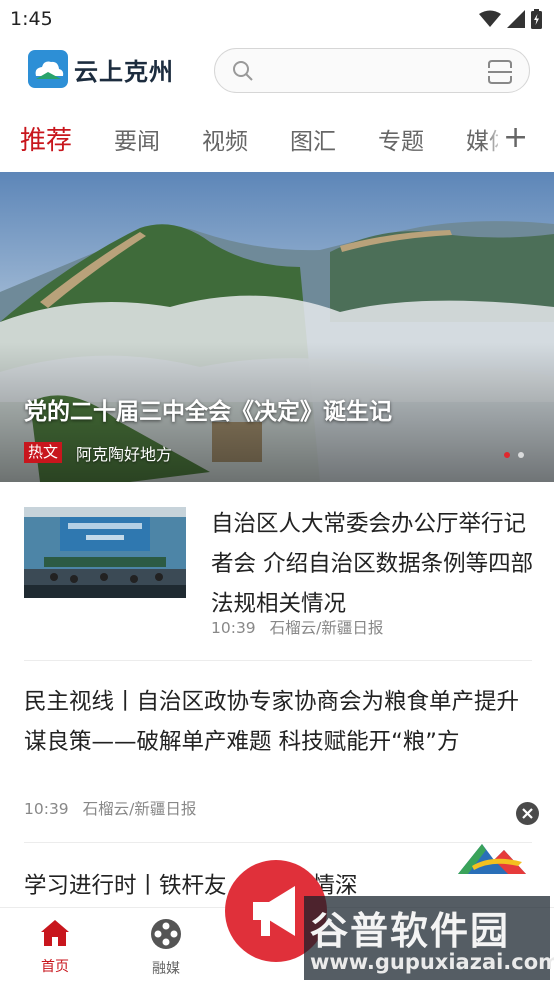 The height and width of the screenshot is (984, 554). Describe the element at coordinates (500, 72) in the screenshot. I see `scan-icon` at that location.